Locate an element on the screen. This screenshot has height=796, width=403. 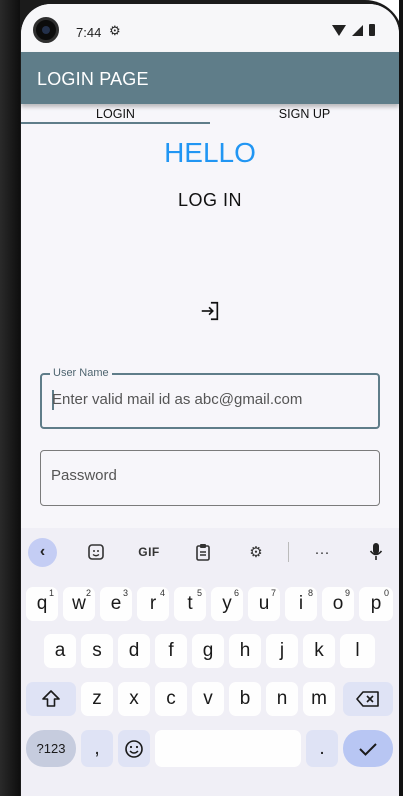
key-label: b is located at coordinates (245, 698).